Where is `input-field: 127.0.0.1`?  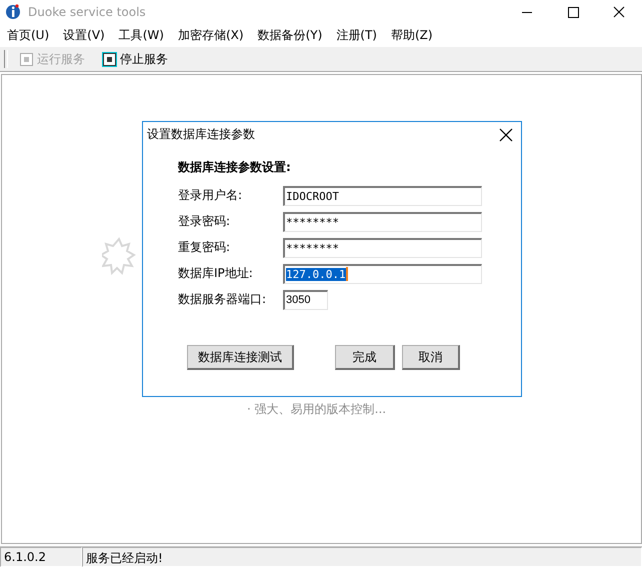
input-field: 127.0.0.1 is located at coordinates (382, 274).